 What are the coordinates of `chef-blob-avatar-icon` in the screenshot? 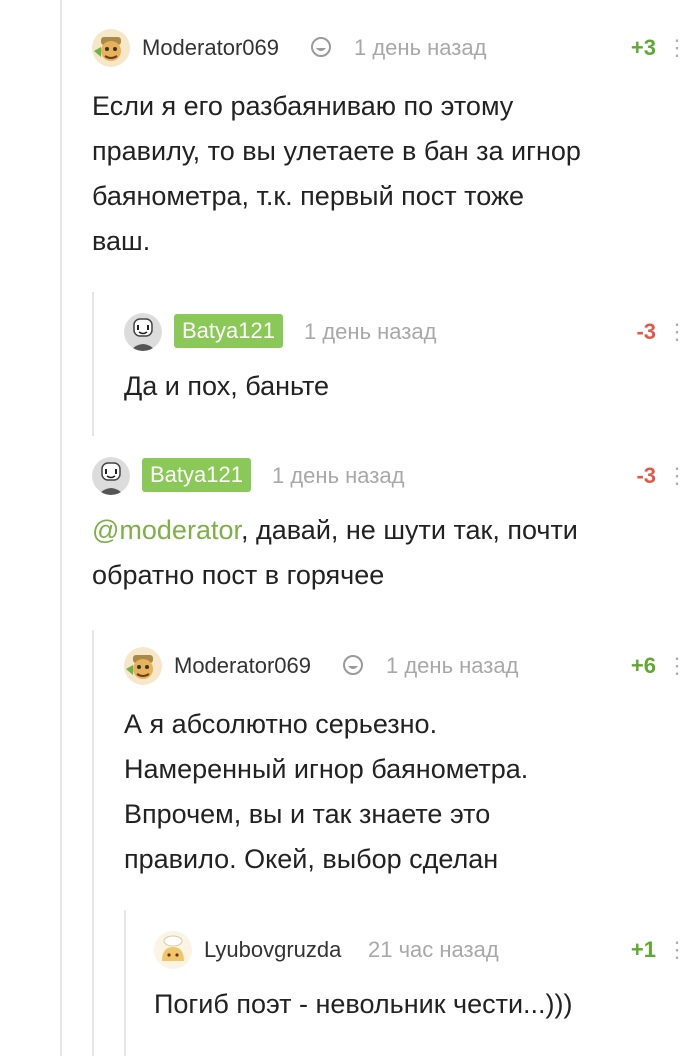 It's located at (173, 950).